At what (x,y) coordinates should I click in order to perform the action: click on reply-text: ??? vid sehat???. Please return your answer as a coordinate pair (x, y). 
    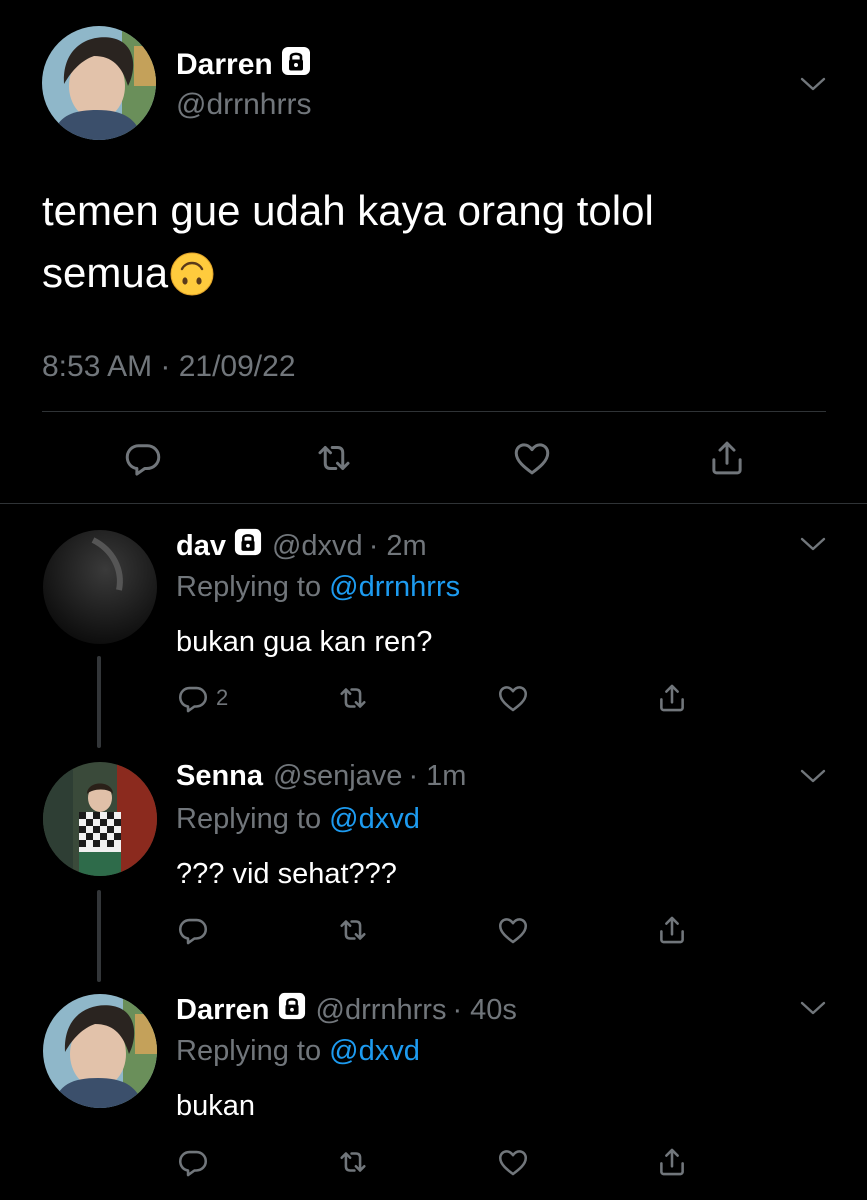
    Looking at the image, I should click on (286, 874).